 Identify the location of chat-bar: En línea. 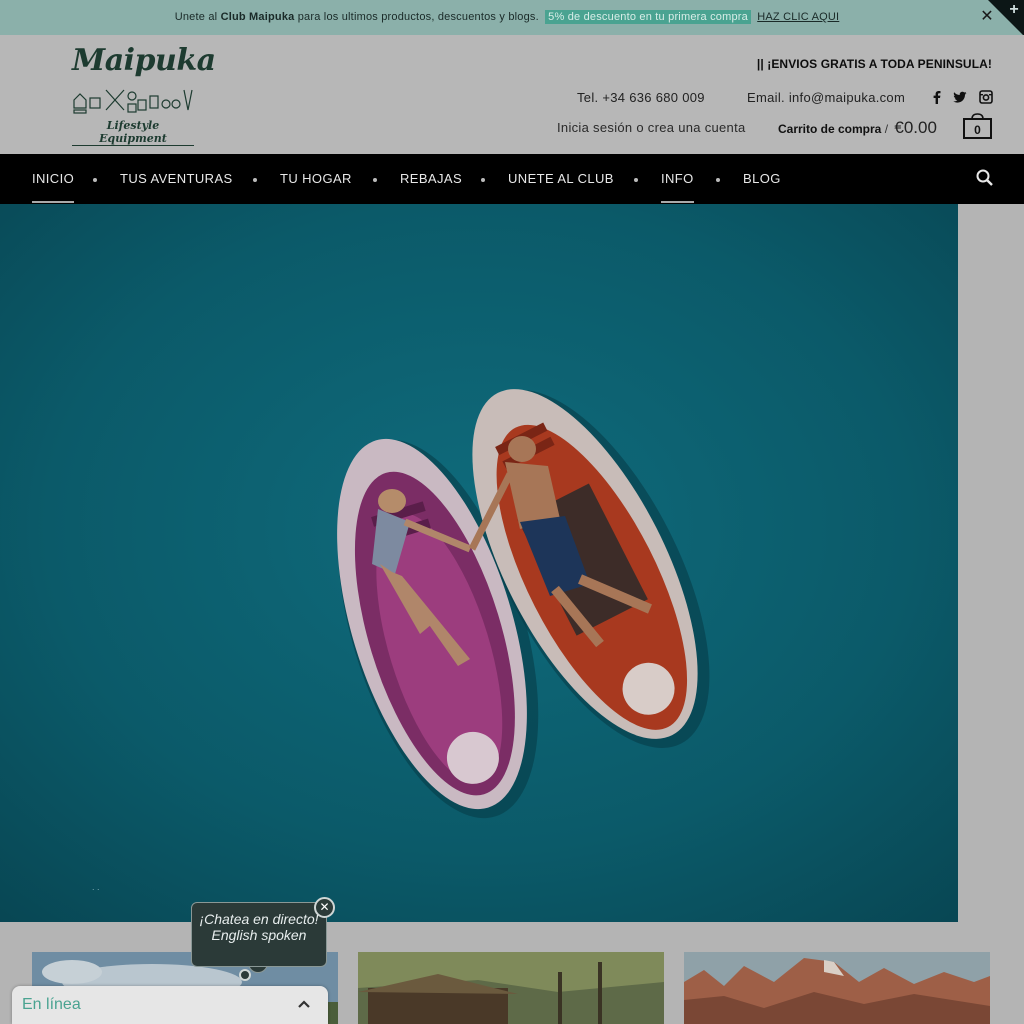
(170, 1005).